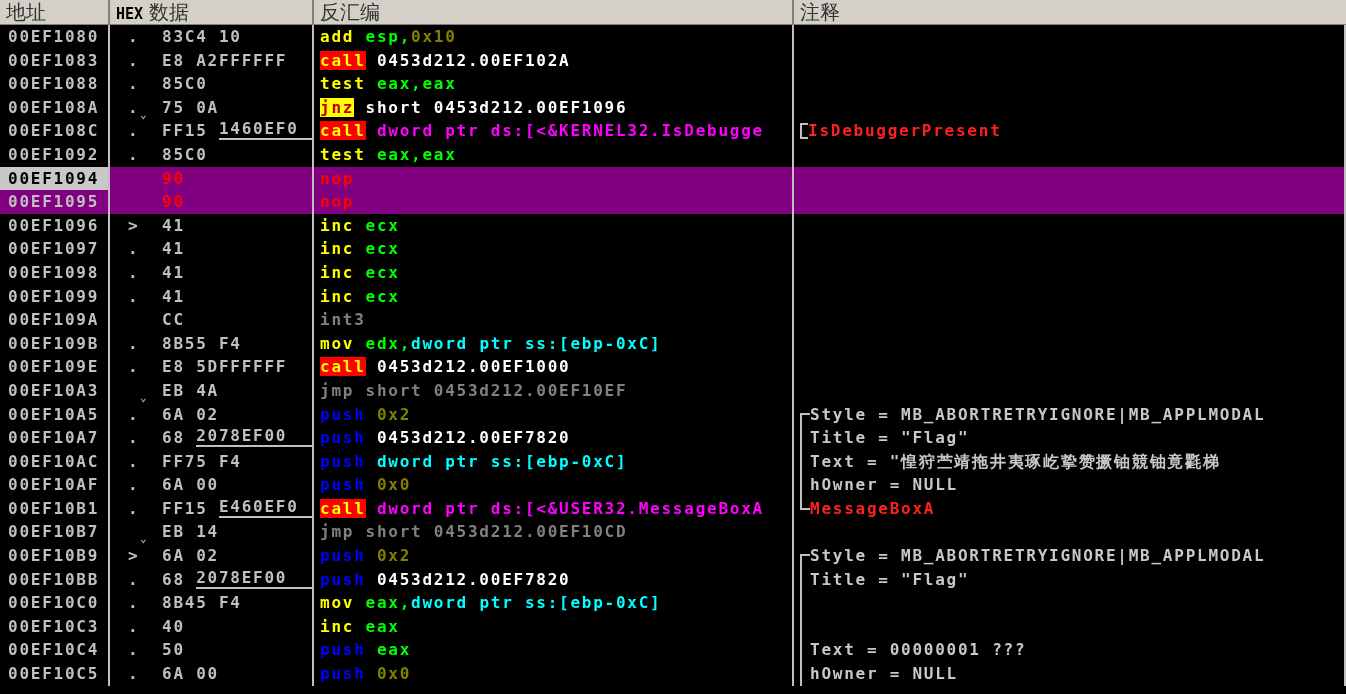 The width and height of the screenshot is (1346, 694). I want to click on hex-bytes: CC, so click(173, 320).